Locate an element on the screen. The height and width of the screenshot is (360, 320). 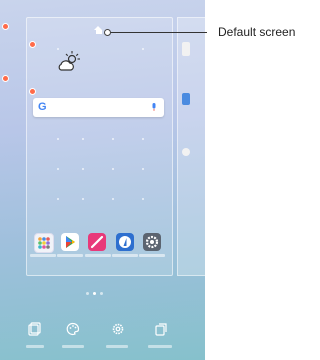
wallpaper-icon is located at coordinates (73, 329).